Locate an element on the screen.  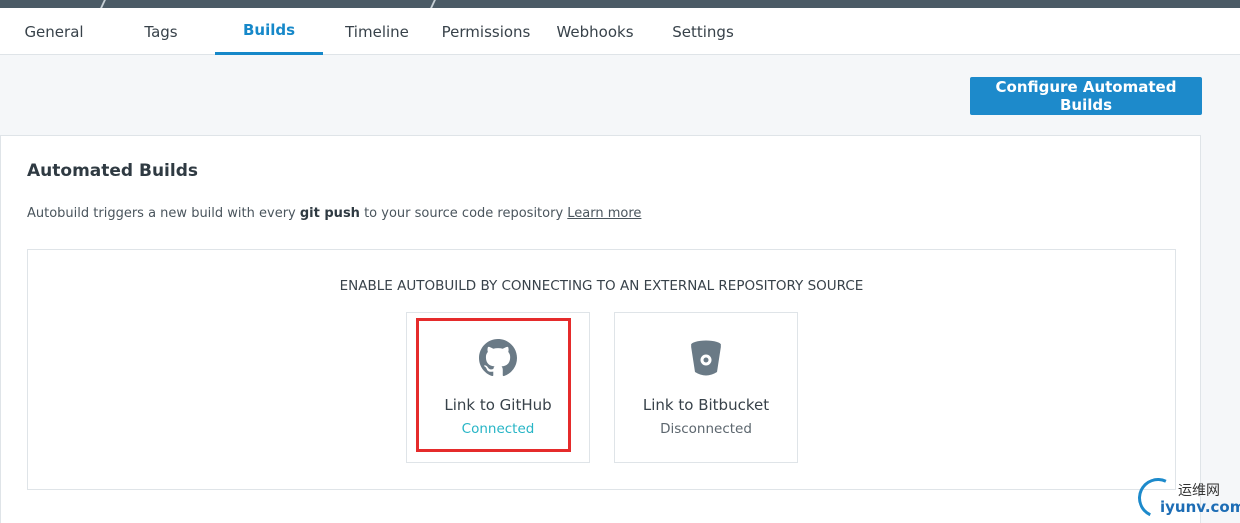
github-label: Link to GitHub is located at coordinates (498, 405).